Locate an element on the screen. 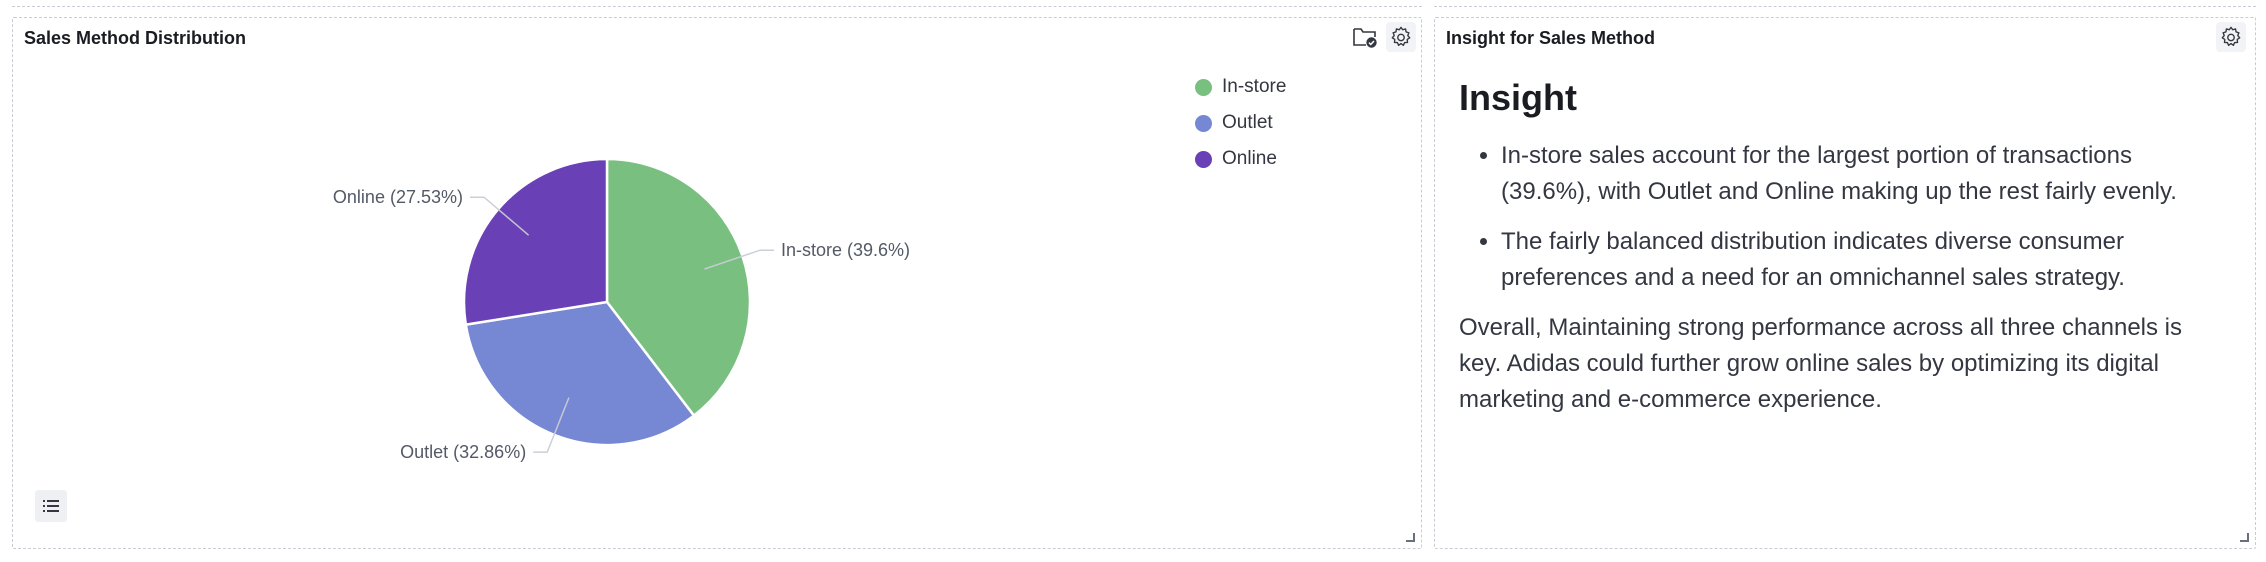 This screenshot has width=2266, height=562. gear-icon is located at coordinates (2231, 36).